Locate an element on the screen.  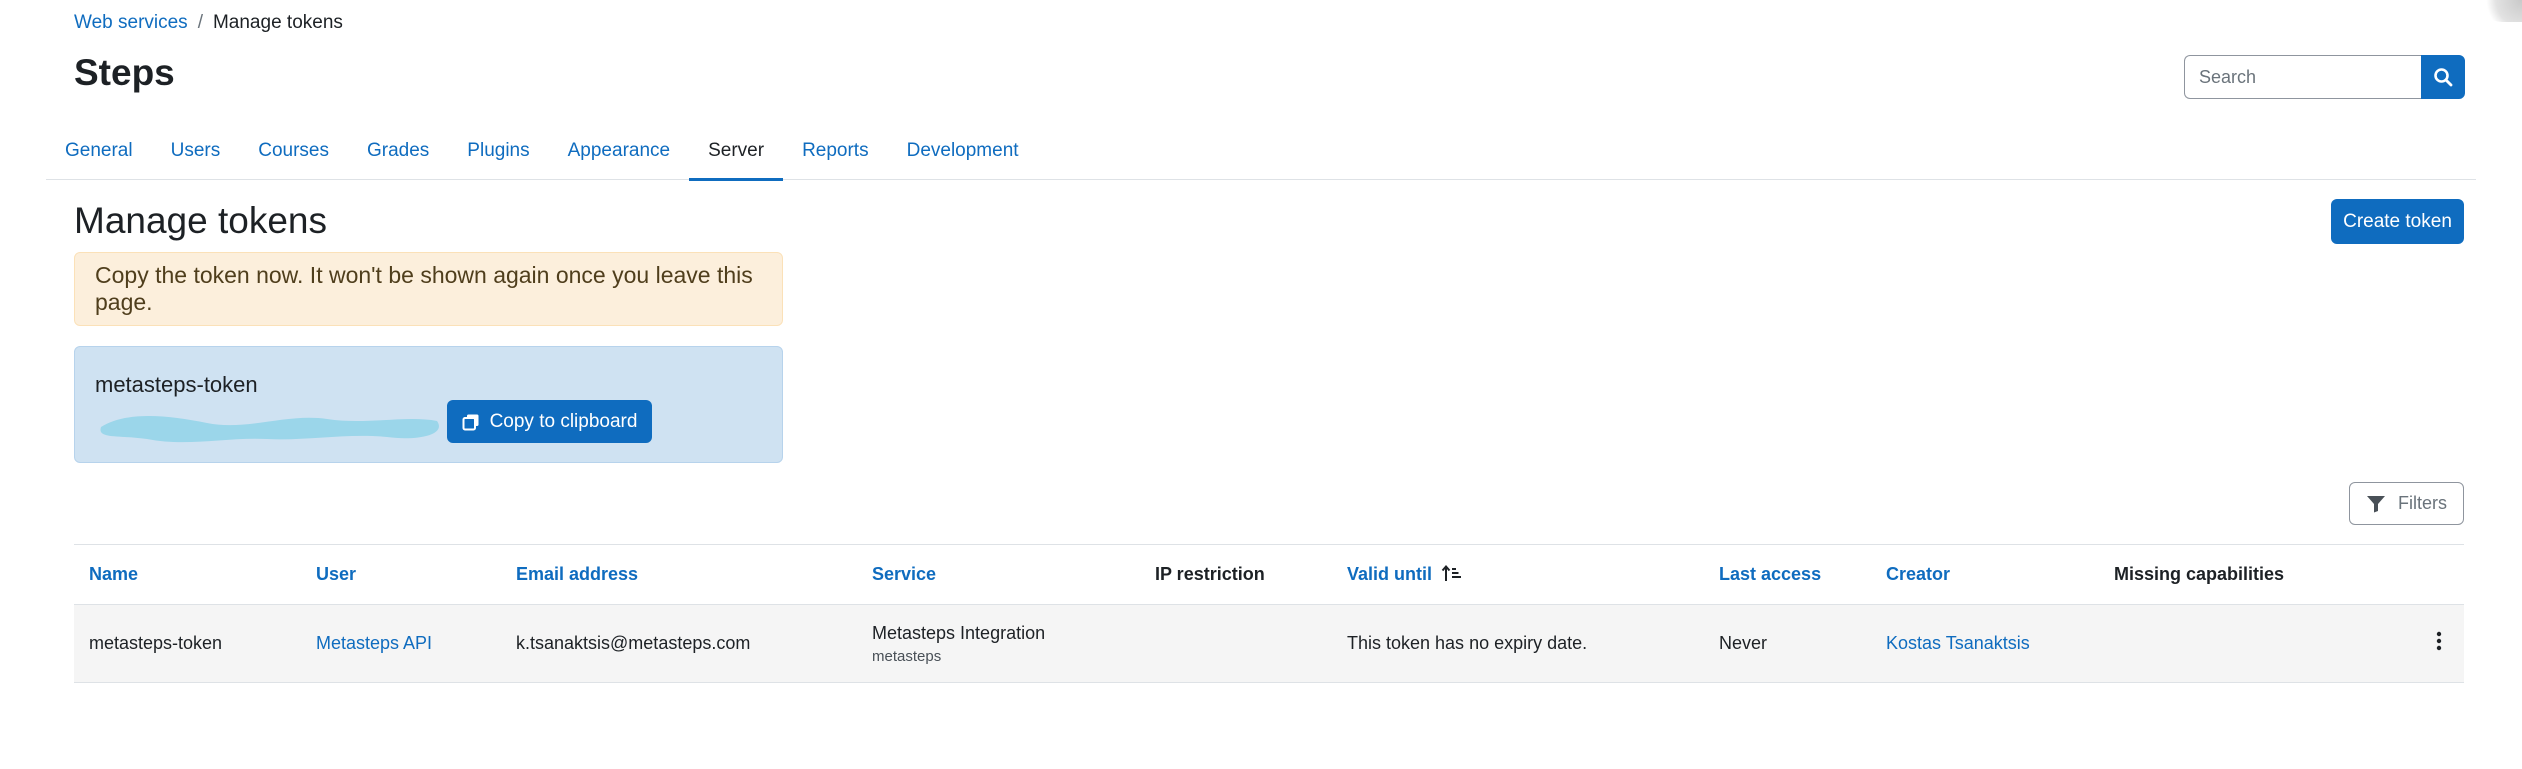
copy-button-label: Copy to clipboard is located at coordinates (563, 421).